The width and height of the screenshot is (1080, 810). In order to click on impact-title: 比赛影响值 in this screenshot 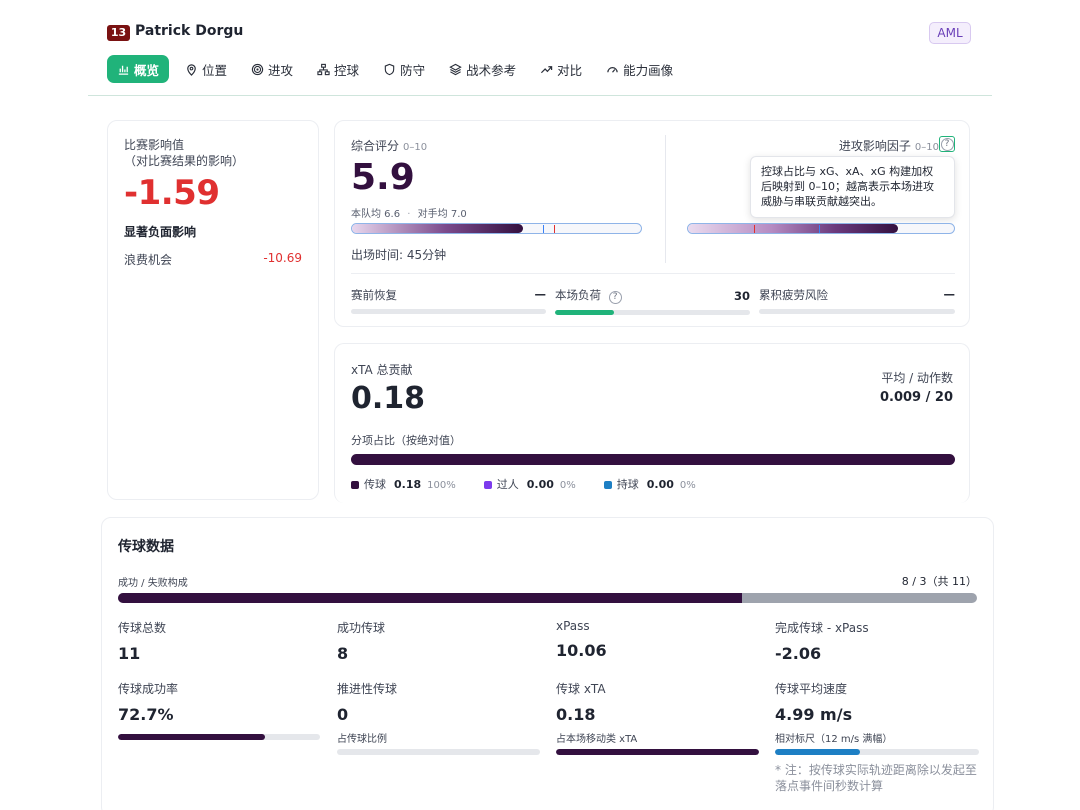, I will do `click(154, 145)`.